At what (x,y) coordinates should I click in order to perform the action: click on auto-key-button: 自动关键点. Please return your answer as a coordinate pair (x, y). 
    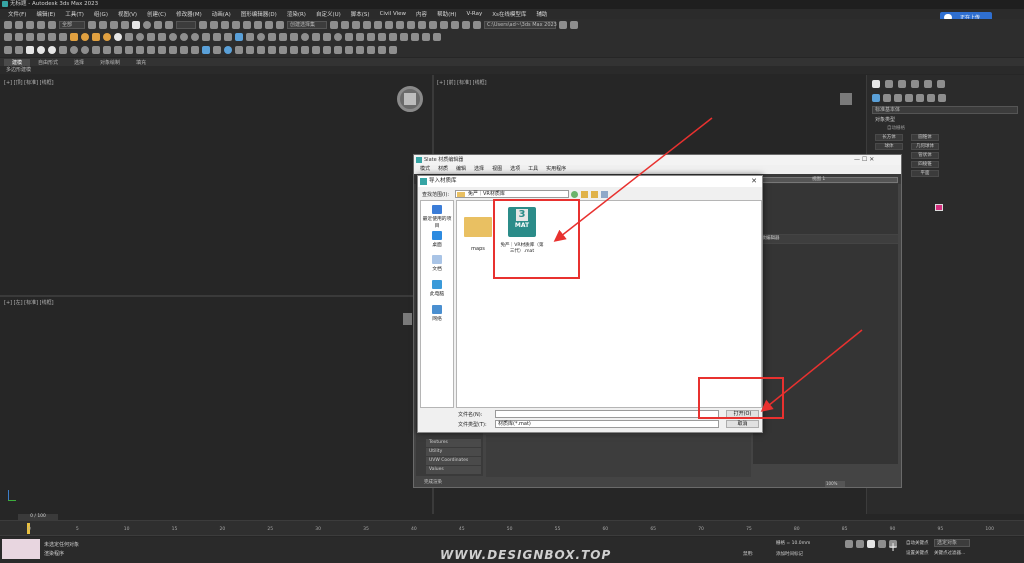
    Looking at the image, I should click on (917, 543).